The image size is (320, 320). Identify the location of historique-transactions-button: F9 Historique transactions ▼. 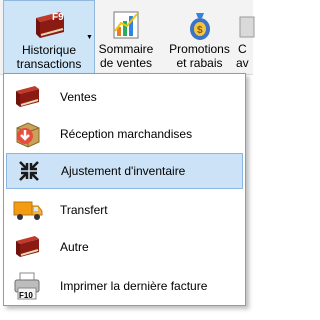
(49, 37).